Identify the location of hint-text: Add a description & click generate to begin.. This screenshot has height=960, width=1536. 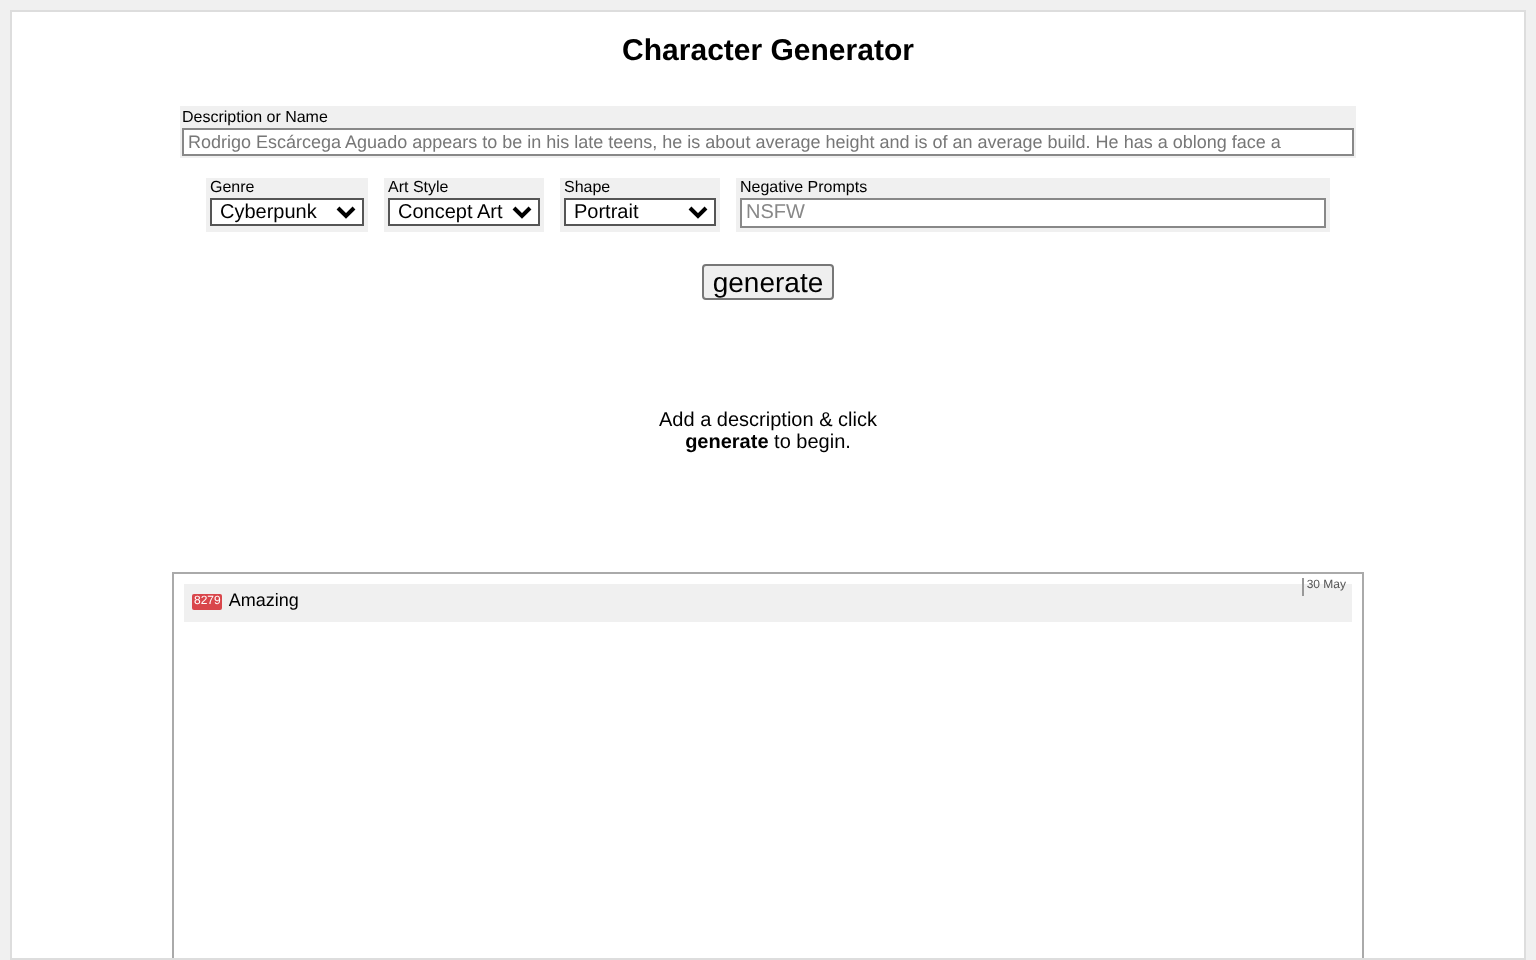
(768, 431).